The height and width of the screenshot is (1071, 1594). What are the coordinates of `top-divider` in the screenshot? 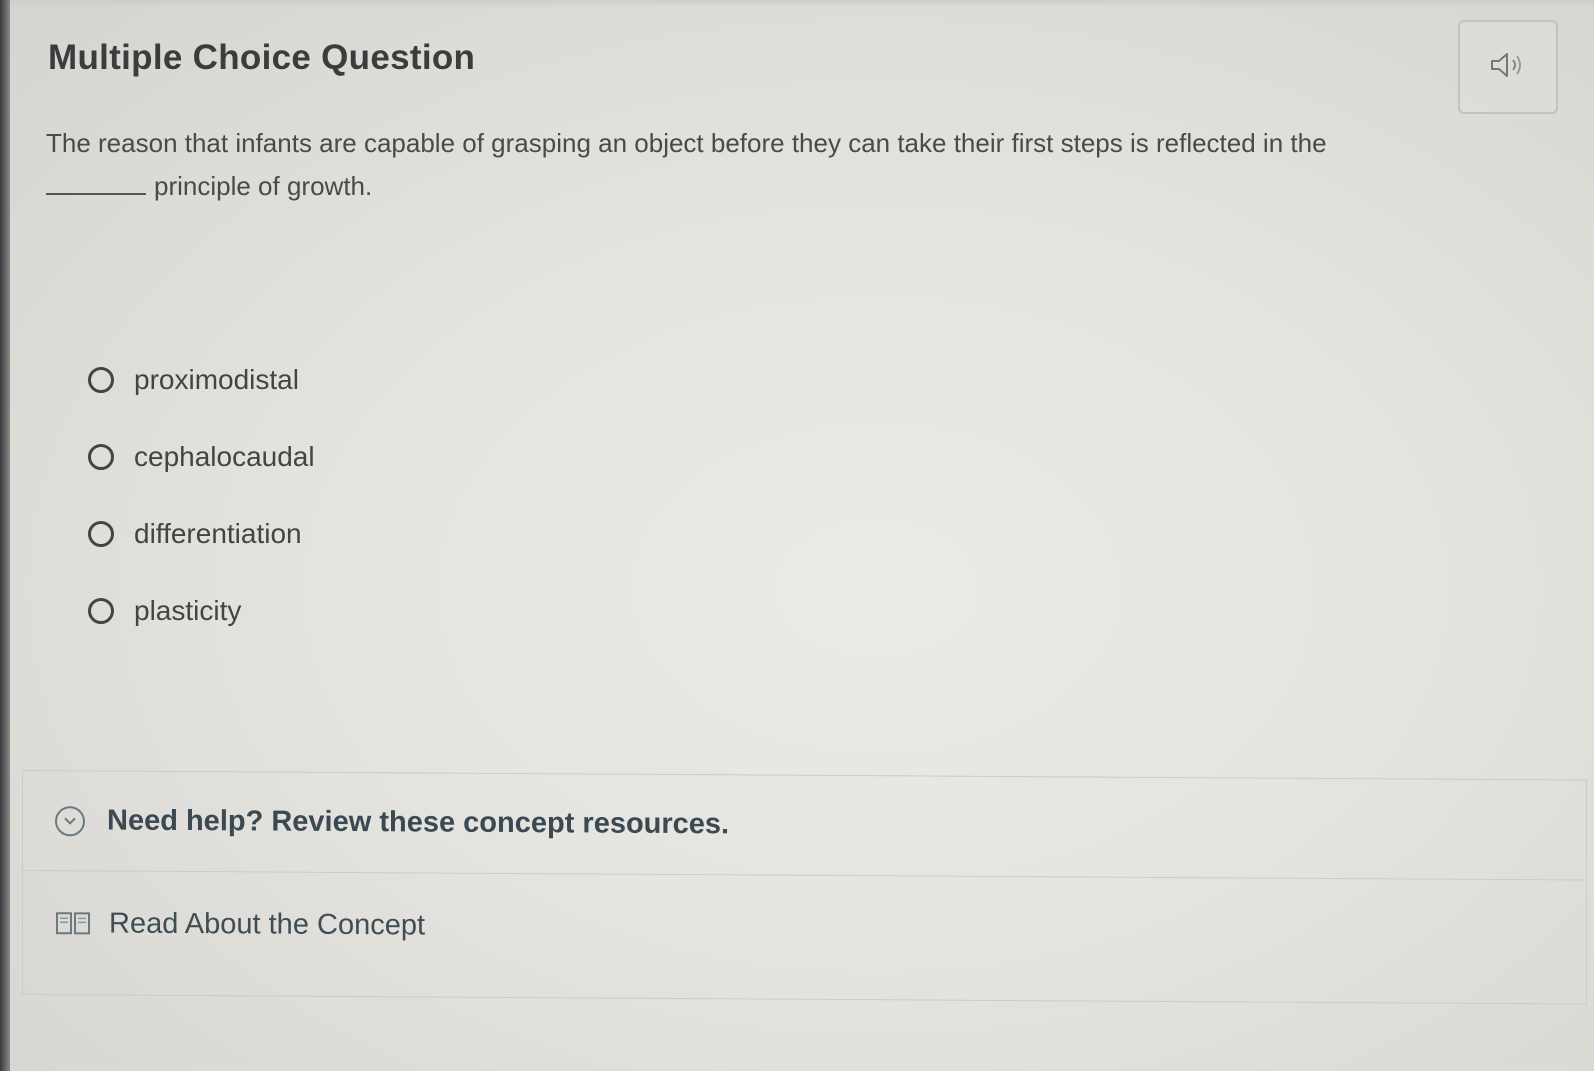 It's located at (802, 4).